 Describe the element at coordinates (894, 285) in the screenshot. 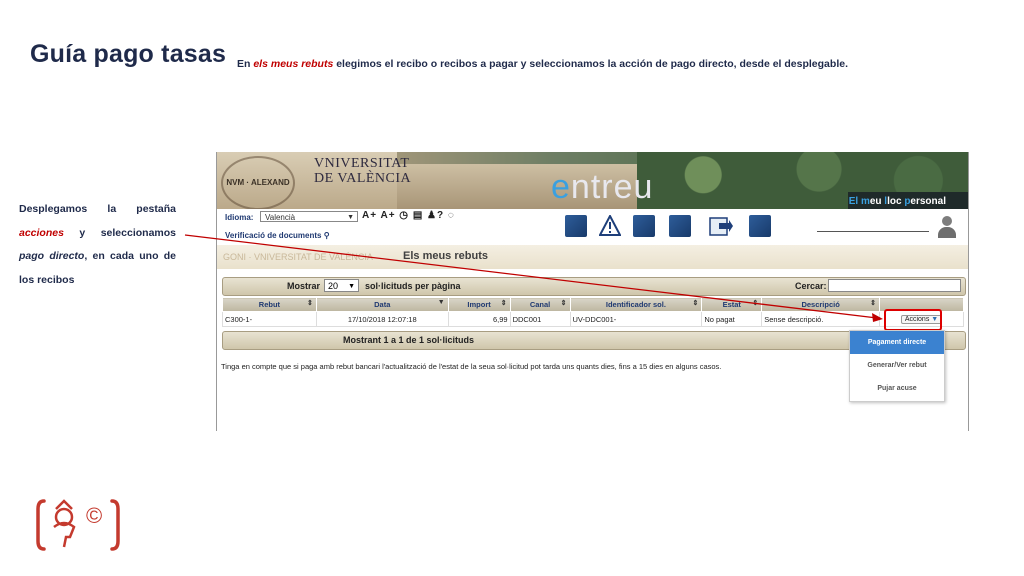

I see `search-input` at that location.